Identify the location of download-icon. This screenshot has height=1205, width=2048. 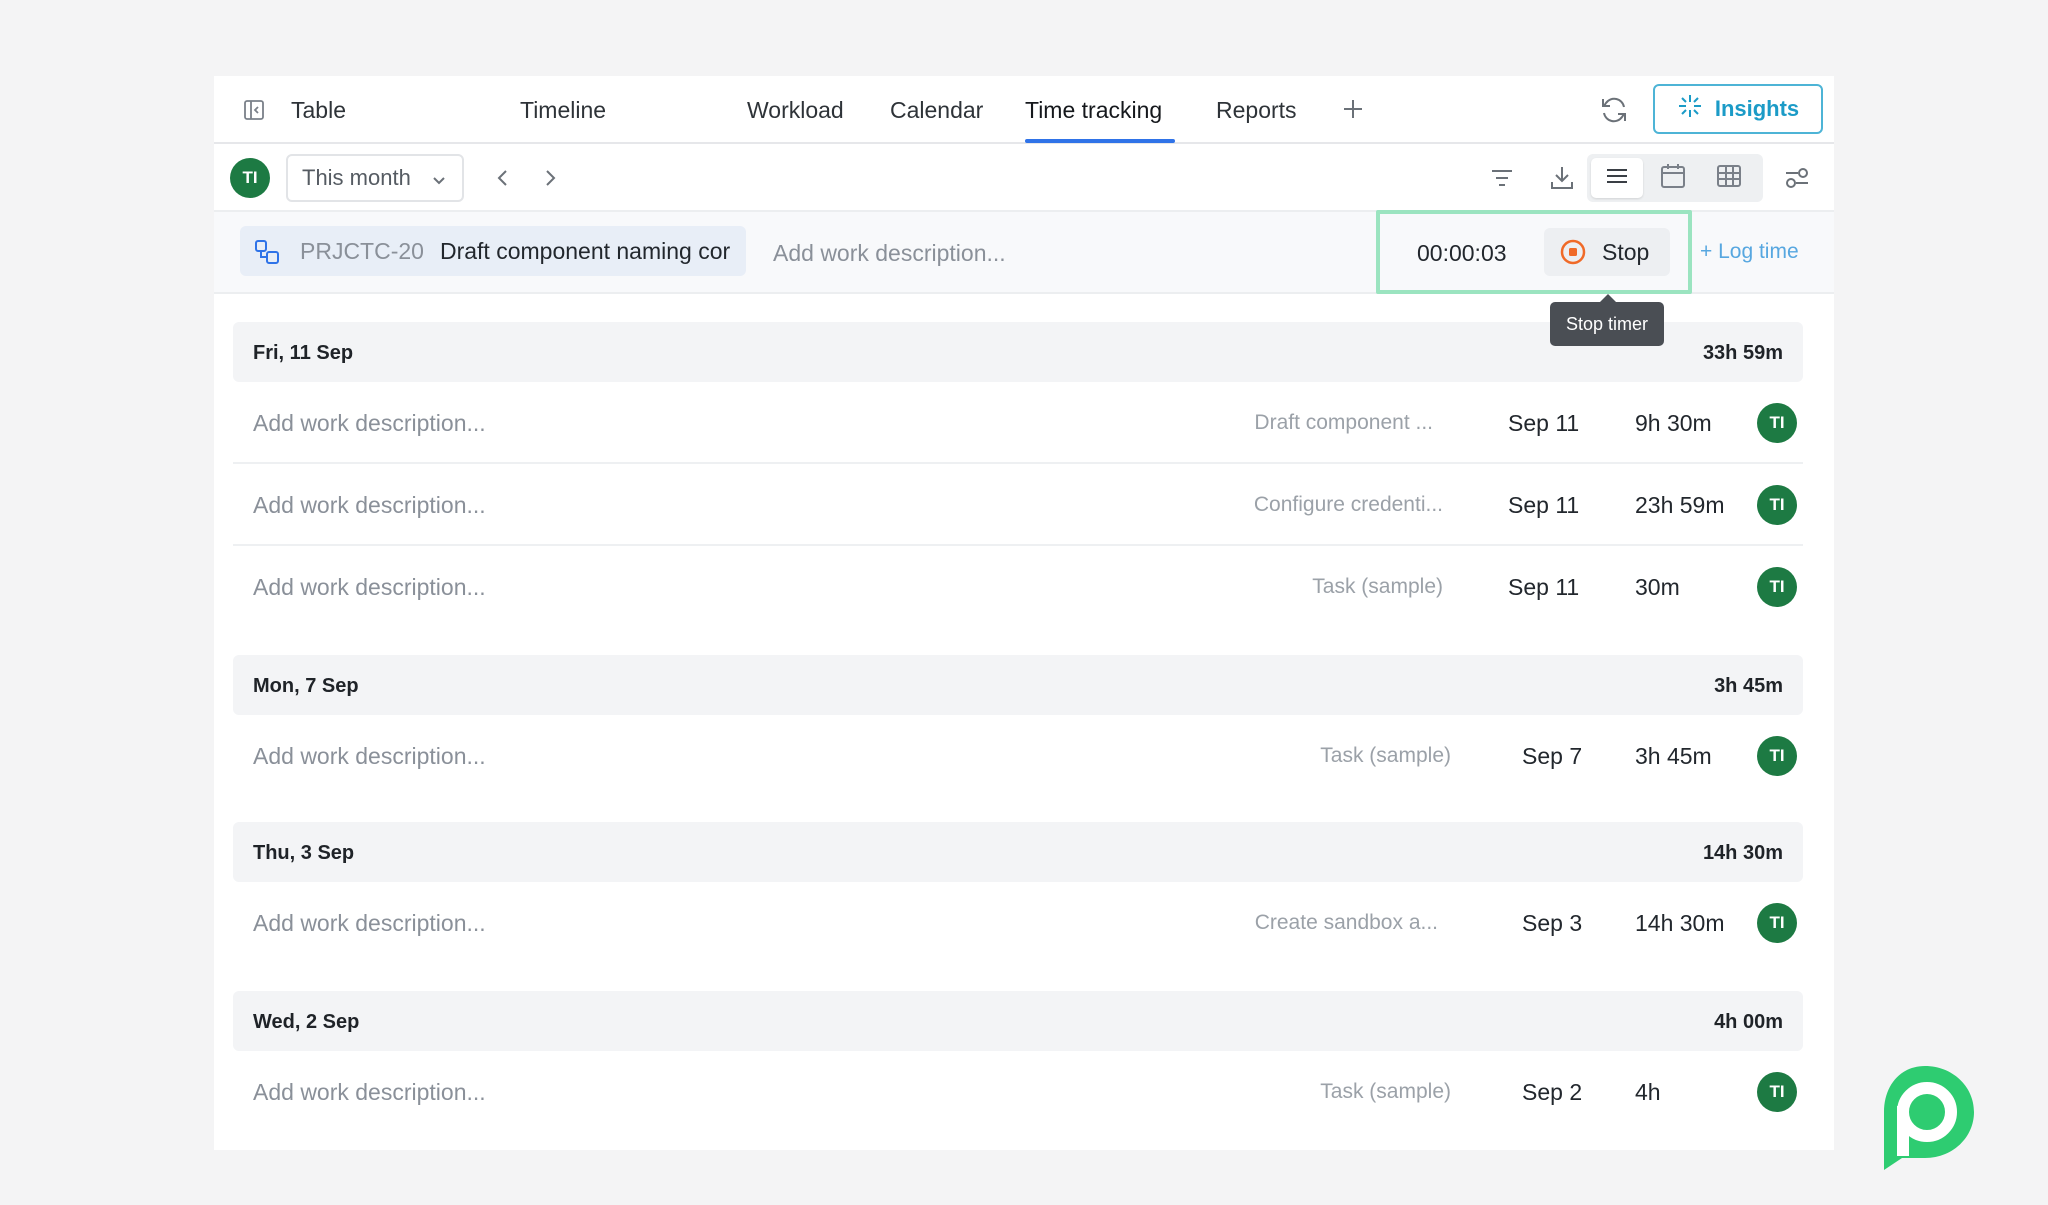
(1562, 178).